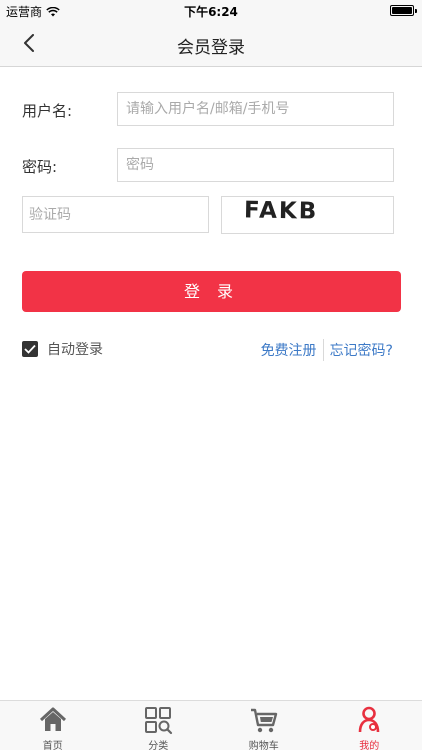 This screenshot has height=750, width=422. I want to click on password-row: 密码:, so click(208, 165).